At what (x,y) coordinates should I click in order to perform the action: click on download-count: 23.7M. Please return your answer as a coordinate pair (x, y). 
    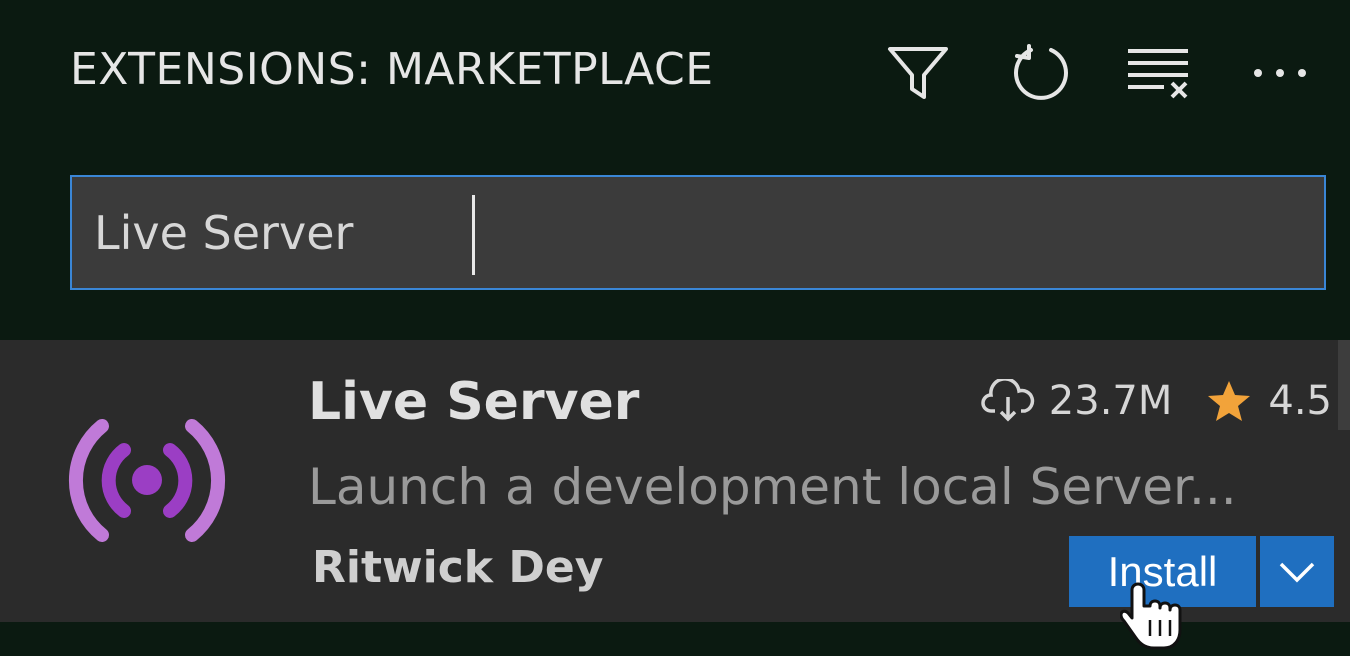
    Looking at the image, I should click on (1110, 401).